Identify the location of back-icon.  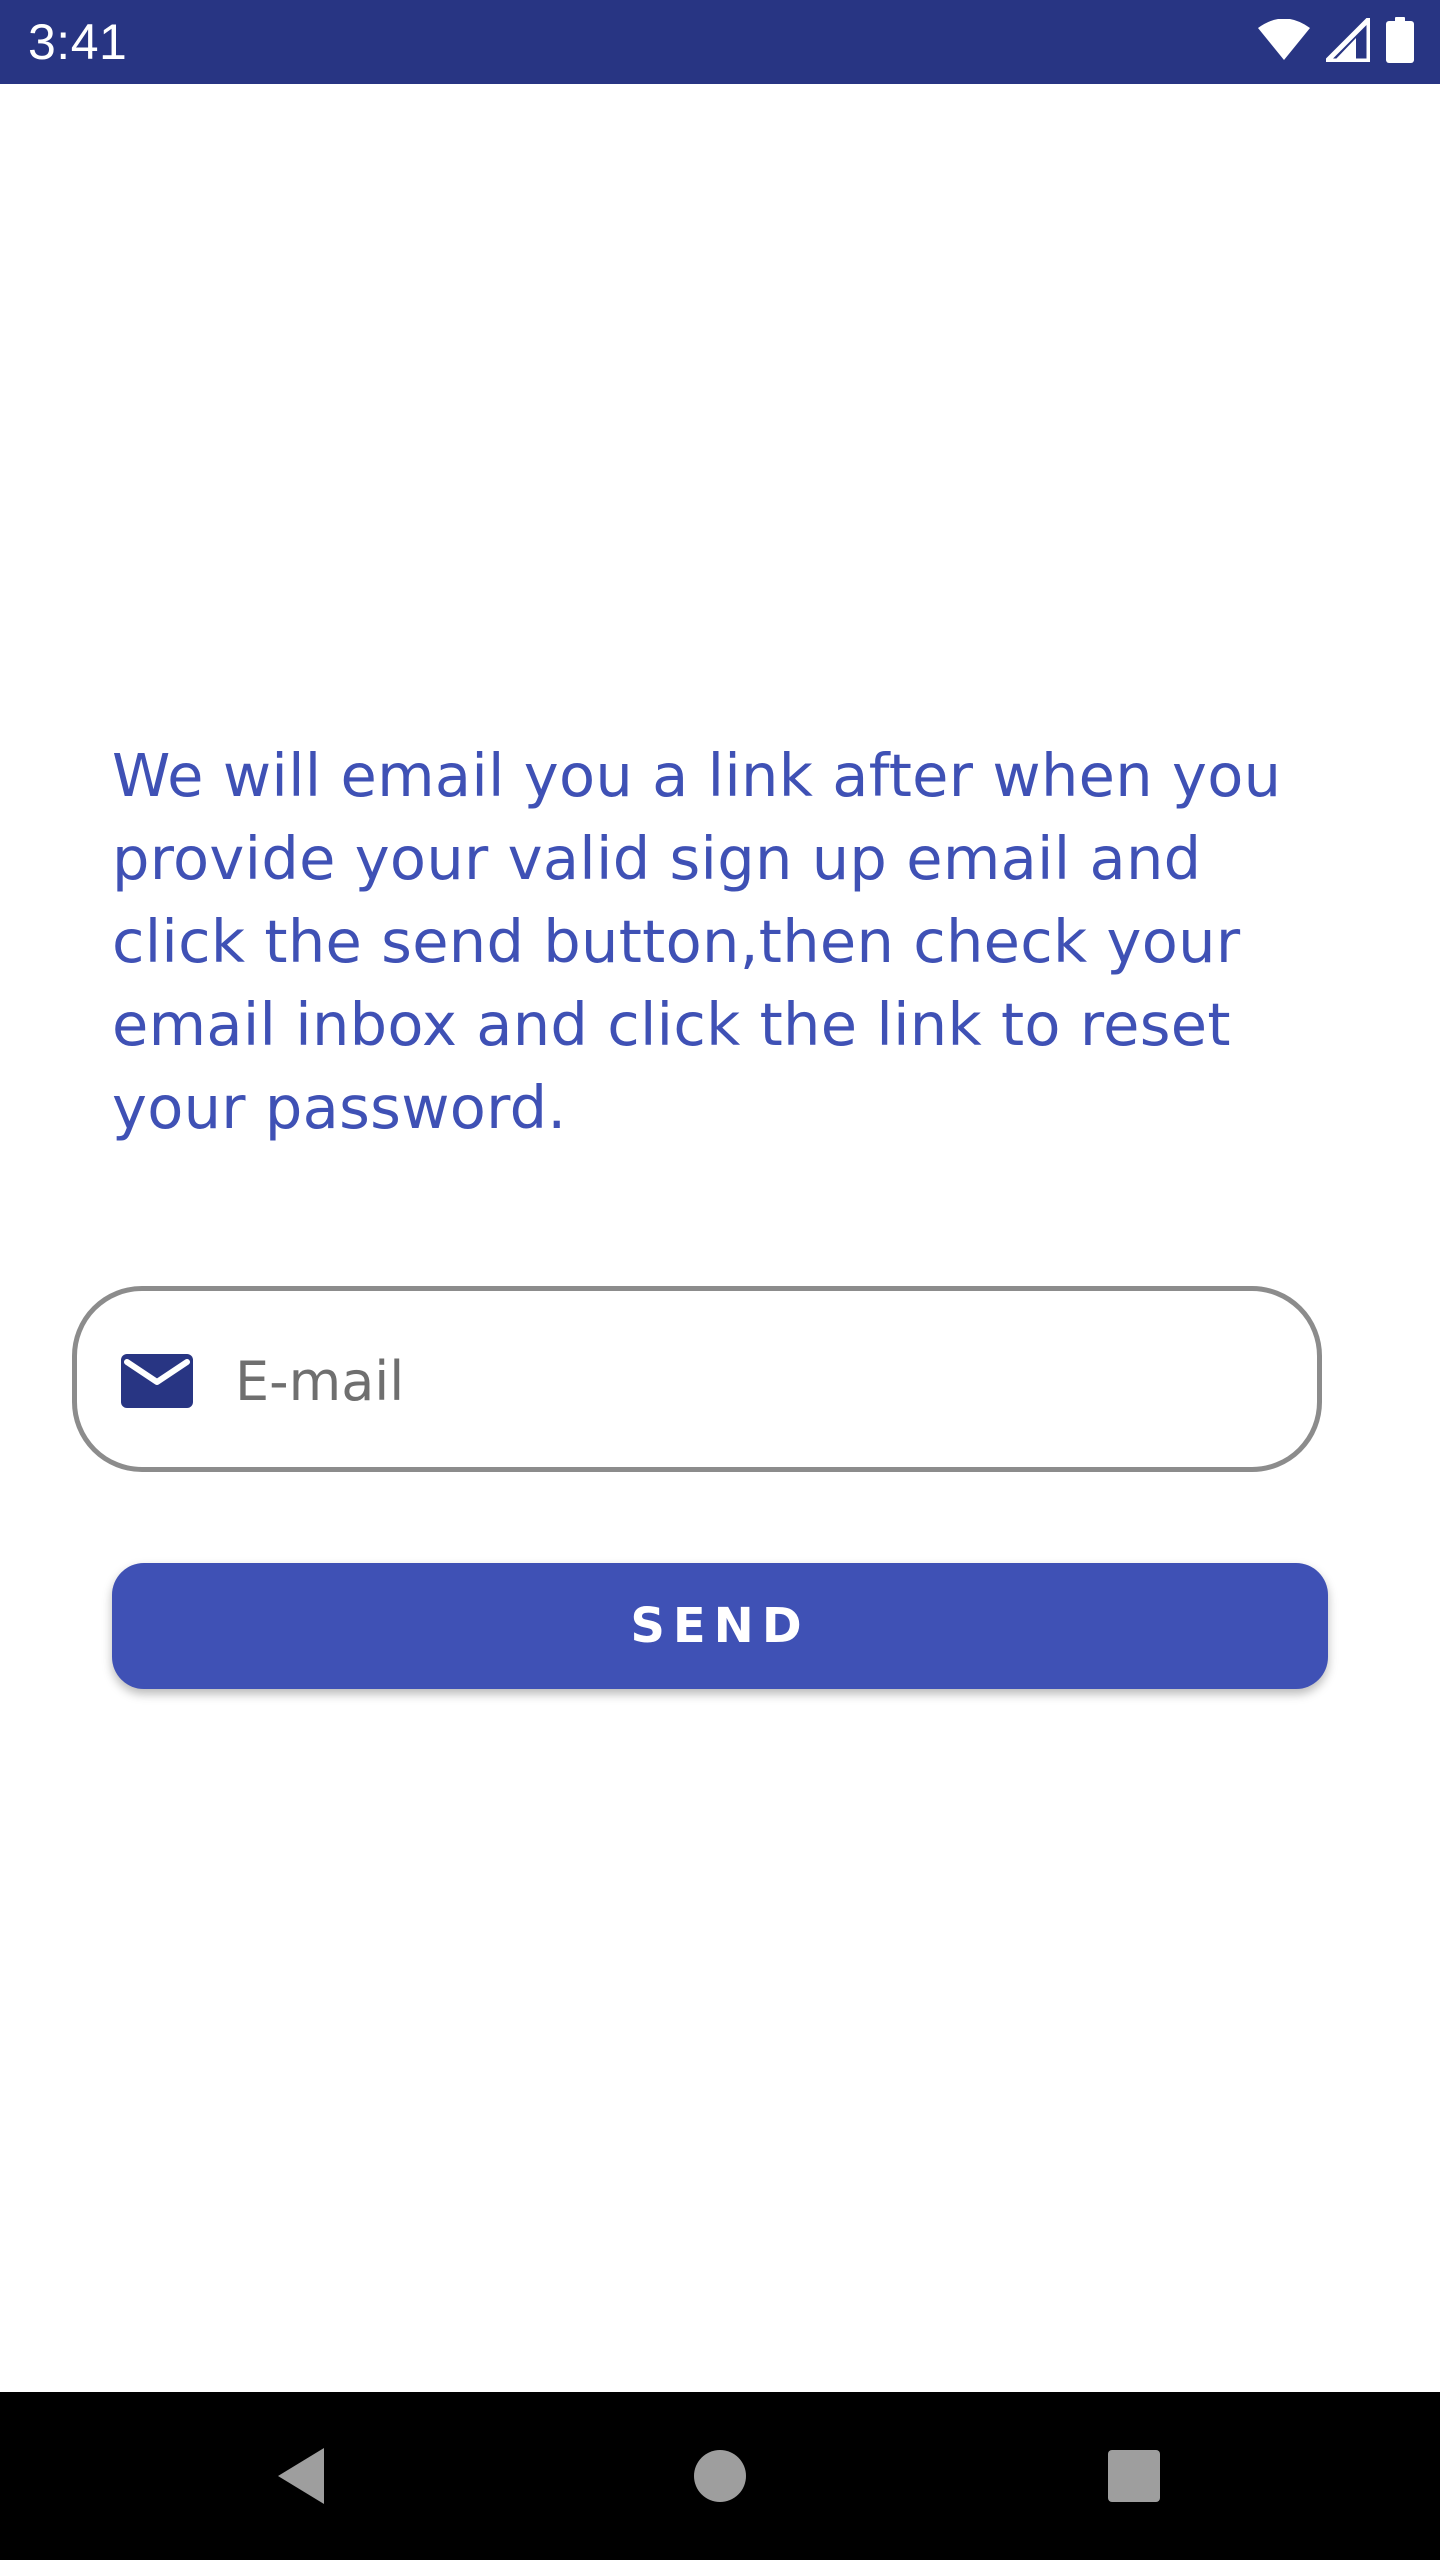
(300, 2476).